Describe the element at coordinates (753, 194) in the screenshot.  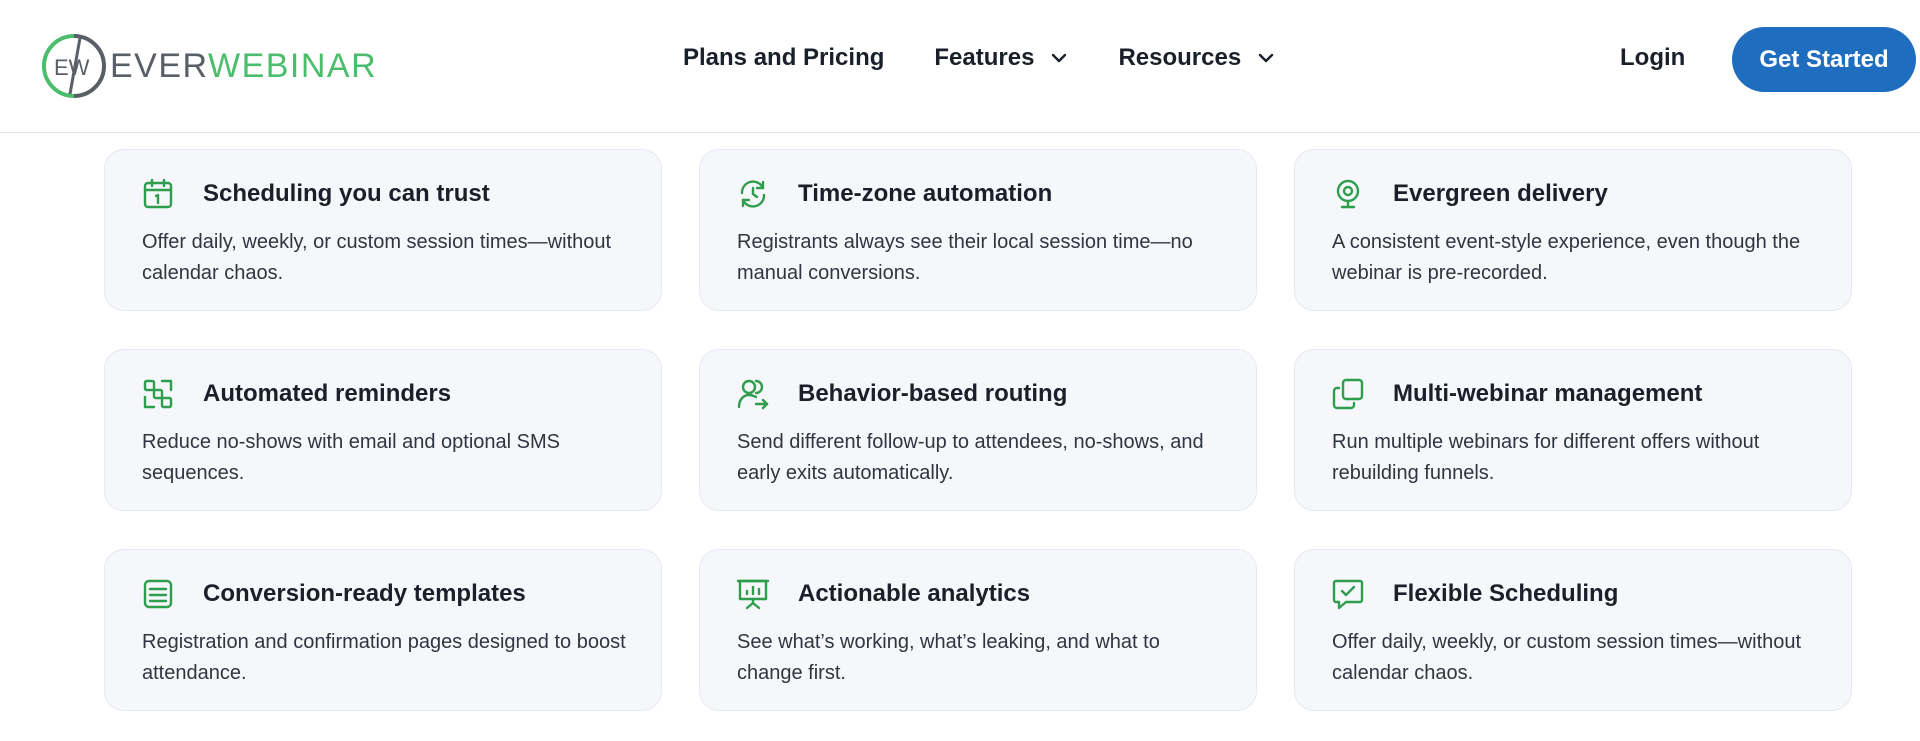
I see `clock-refresh-icon` at that location.